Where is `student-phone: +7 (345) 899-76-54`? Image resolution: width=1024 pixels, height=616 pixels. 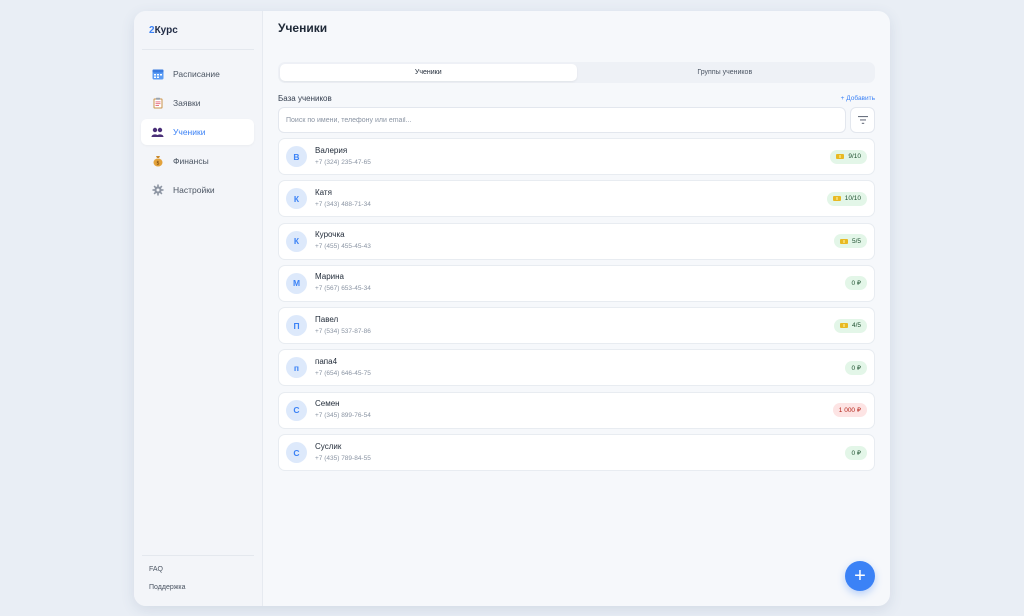 student-phone: +7 (345) 899-76-54 is located at coordinates (343, 416).